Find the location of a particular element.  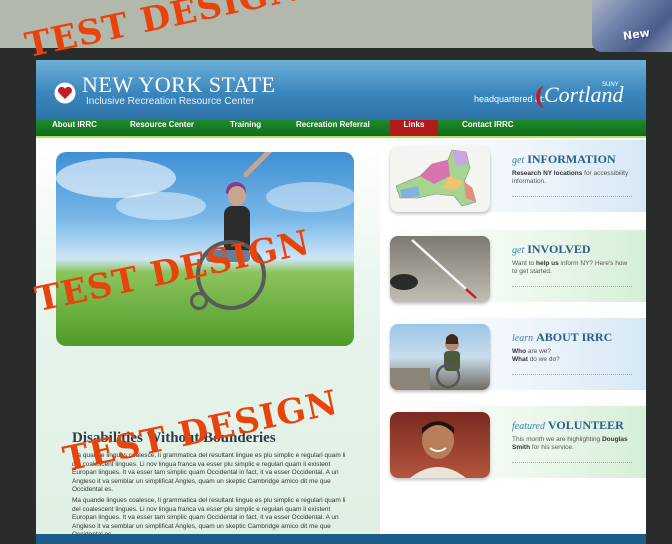

site-subtitle: Inclusive Recreation Resource Center is located at coordinates (170, 101).